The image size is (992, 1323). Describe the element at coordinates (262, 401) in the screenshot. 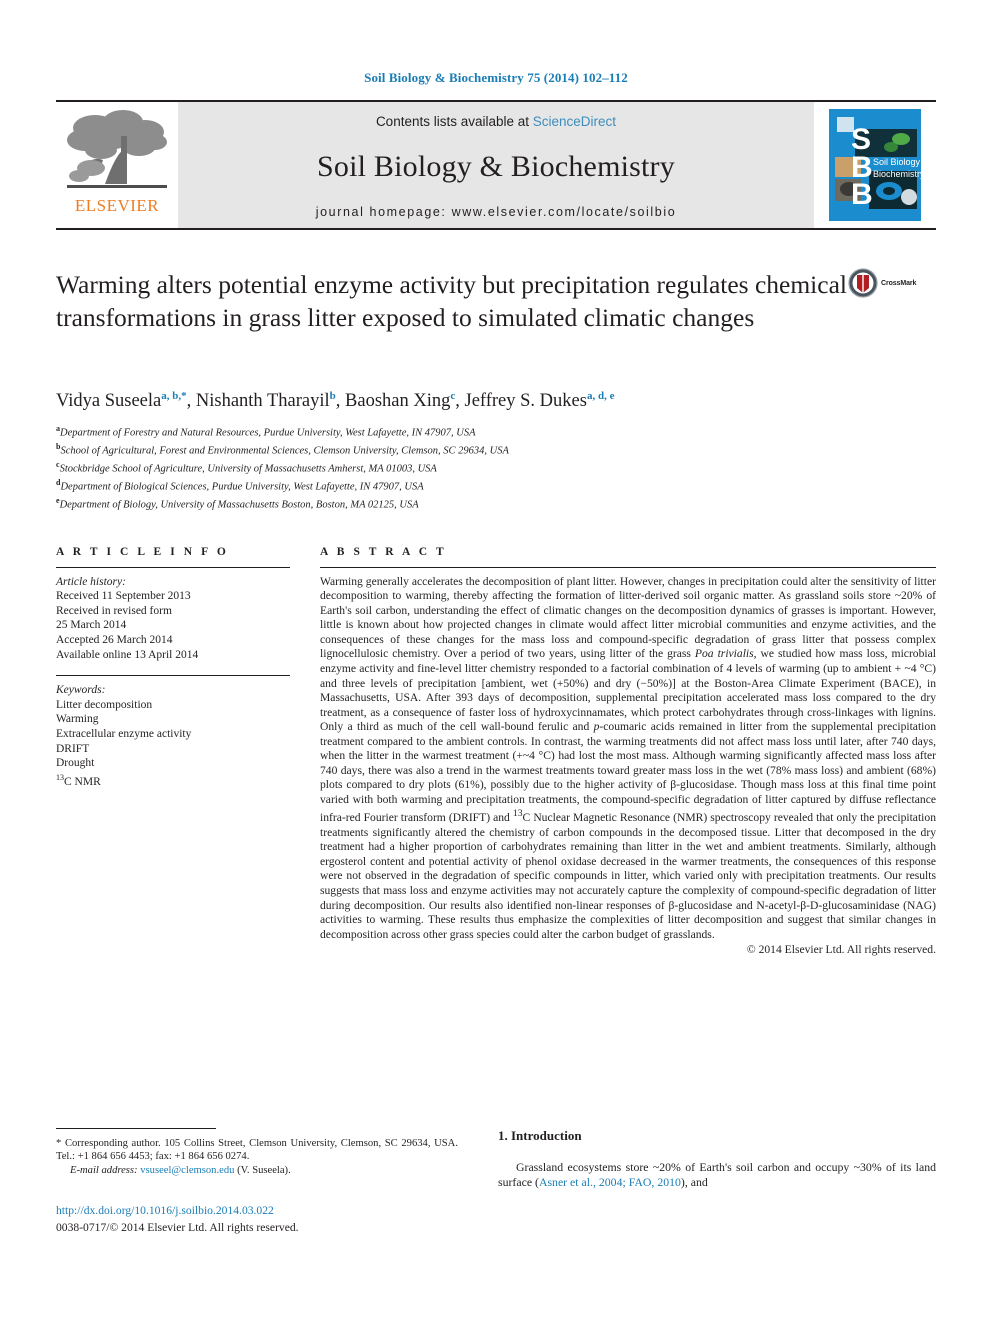

I see `author-name: Nishanth Tharayil` at that location.